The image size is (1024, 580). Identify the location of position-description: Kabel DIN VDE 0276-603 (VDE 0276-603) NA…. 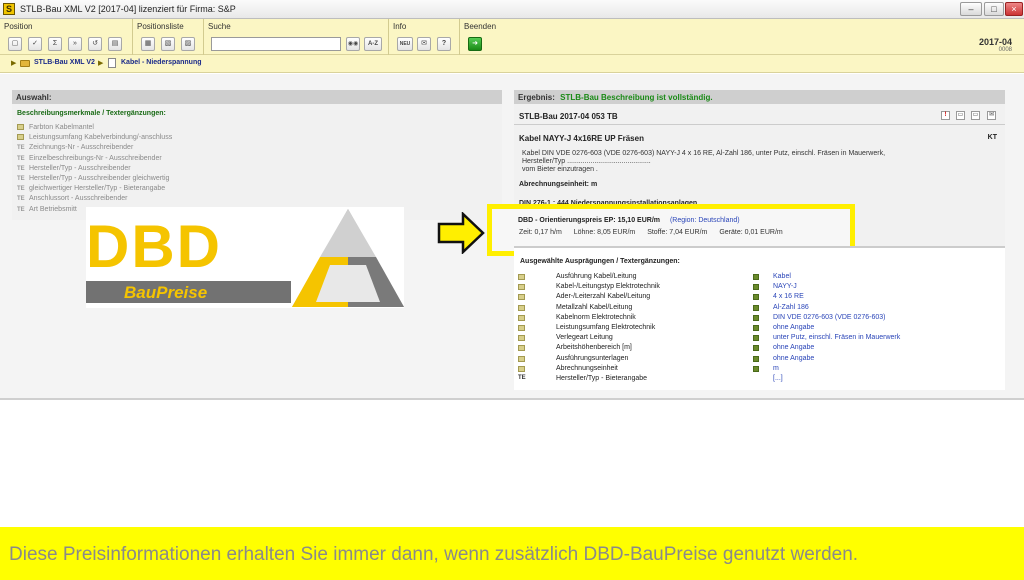
(722, 162).